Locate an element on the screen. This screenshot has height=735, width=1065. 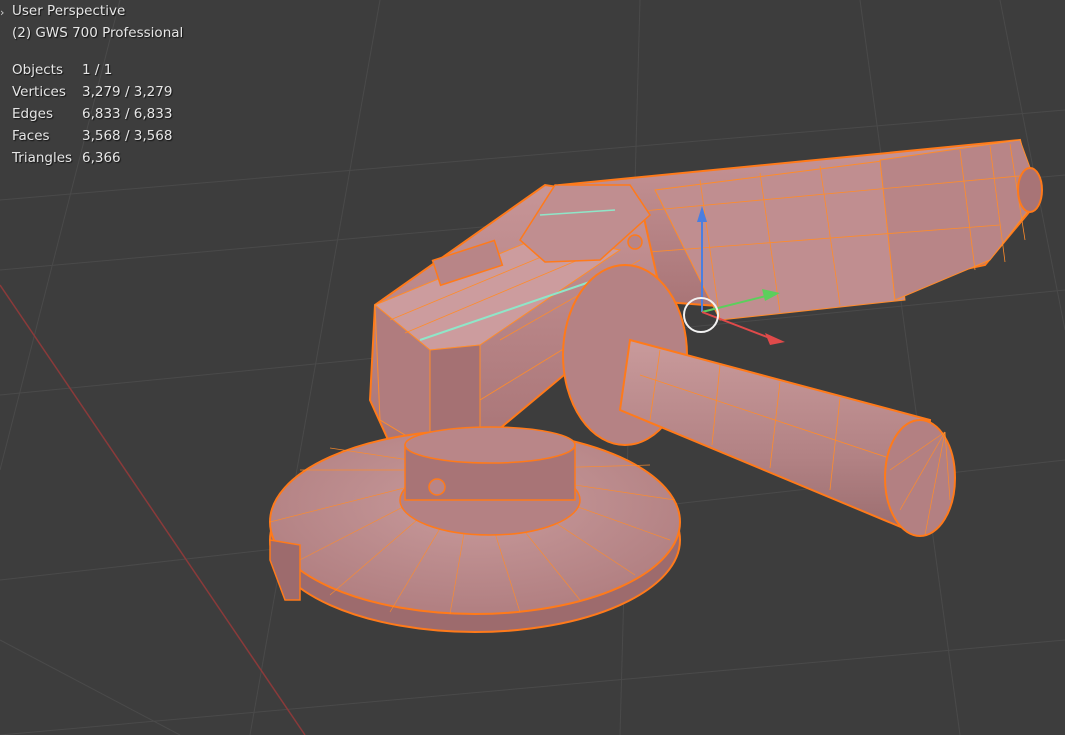
stat-value: 6,833 / 6,833 is located at coordinates (127, 114).